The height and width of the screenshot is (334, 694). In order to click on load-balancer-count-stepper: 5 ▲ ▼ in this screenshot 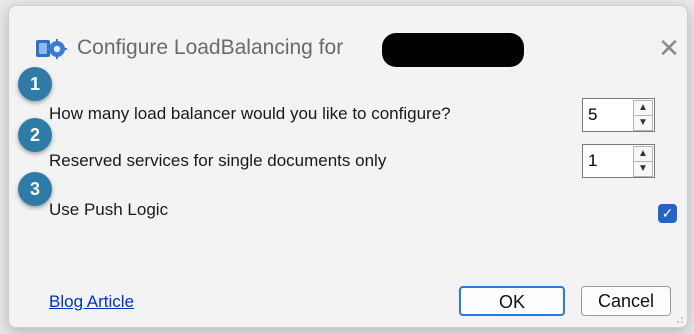, I will do `click(618, 115)`.